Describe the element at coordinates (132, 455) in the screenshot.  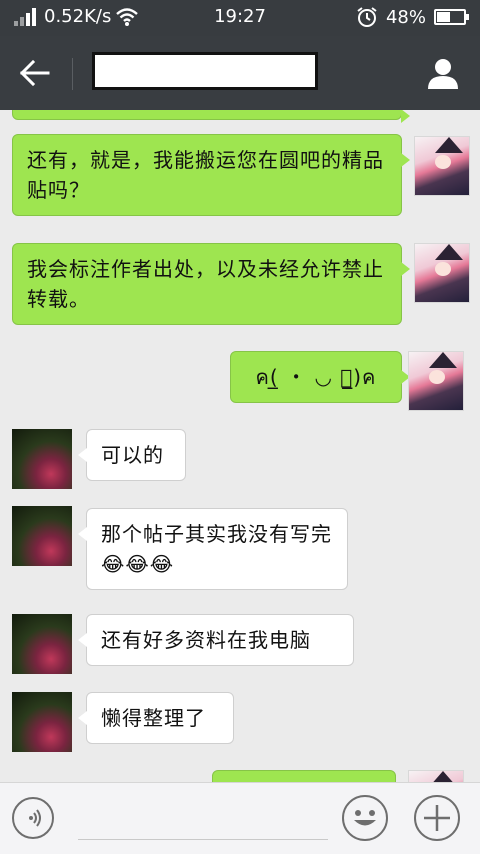
I see `message-bubble-other: 可以的` at that location.